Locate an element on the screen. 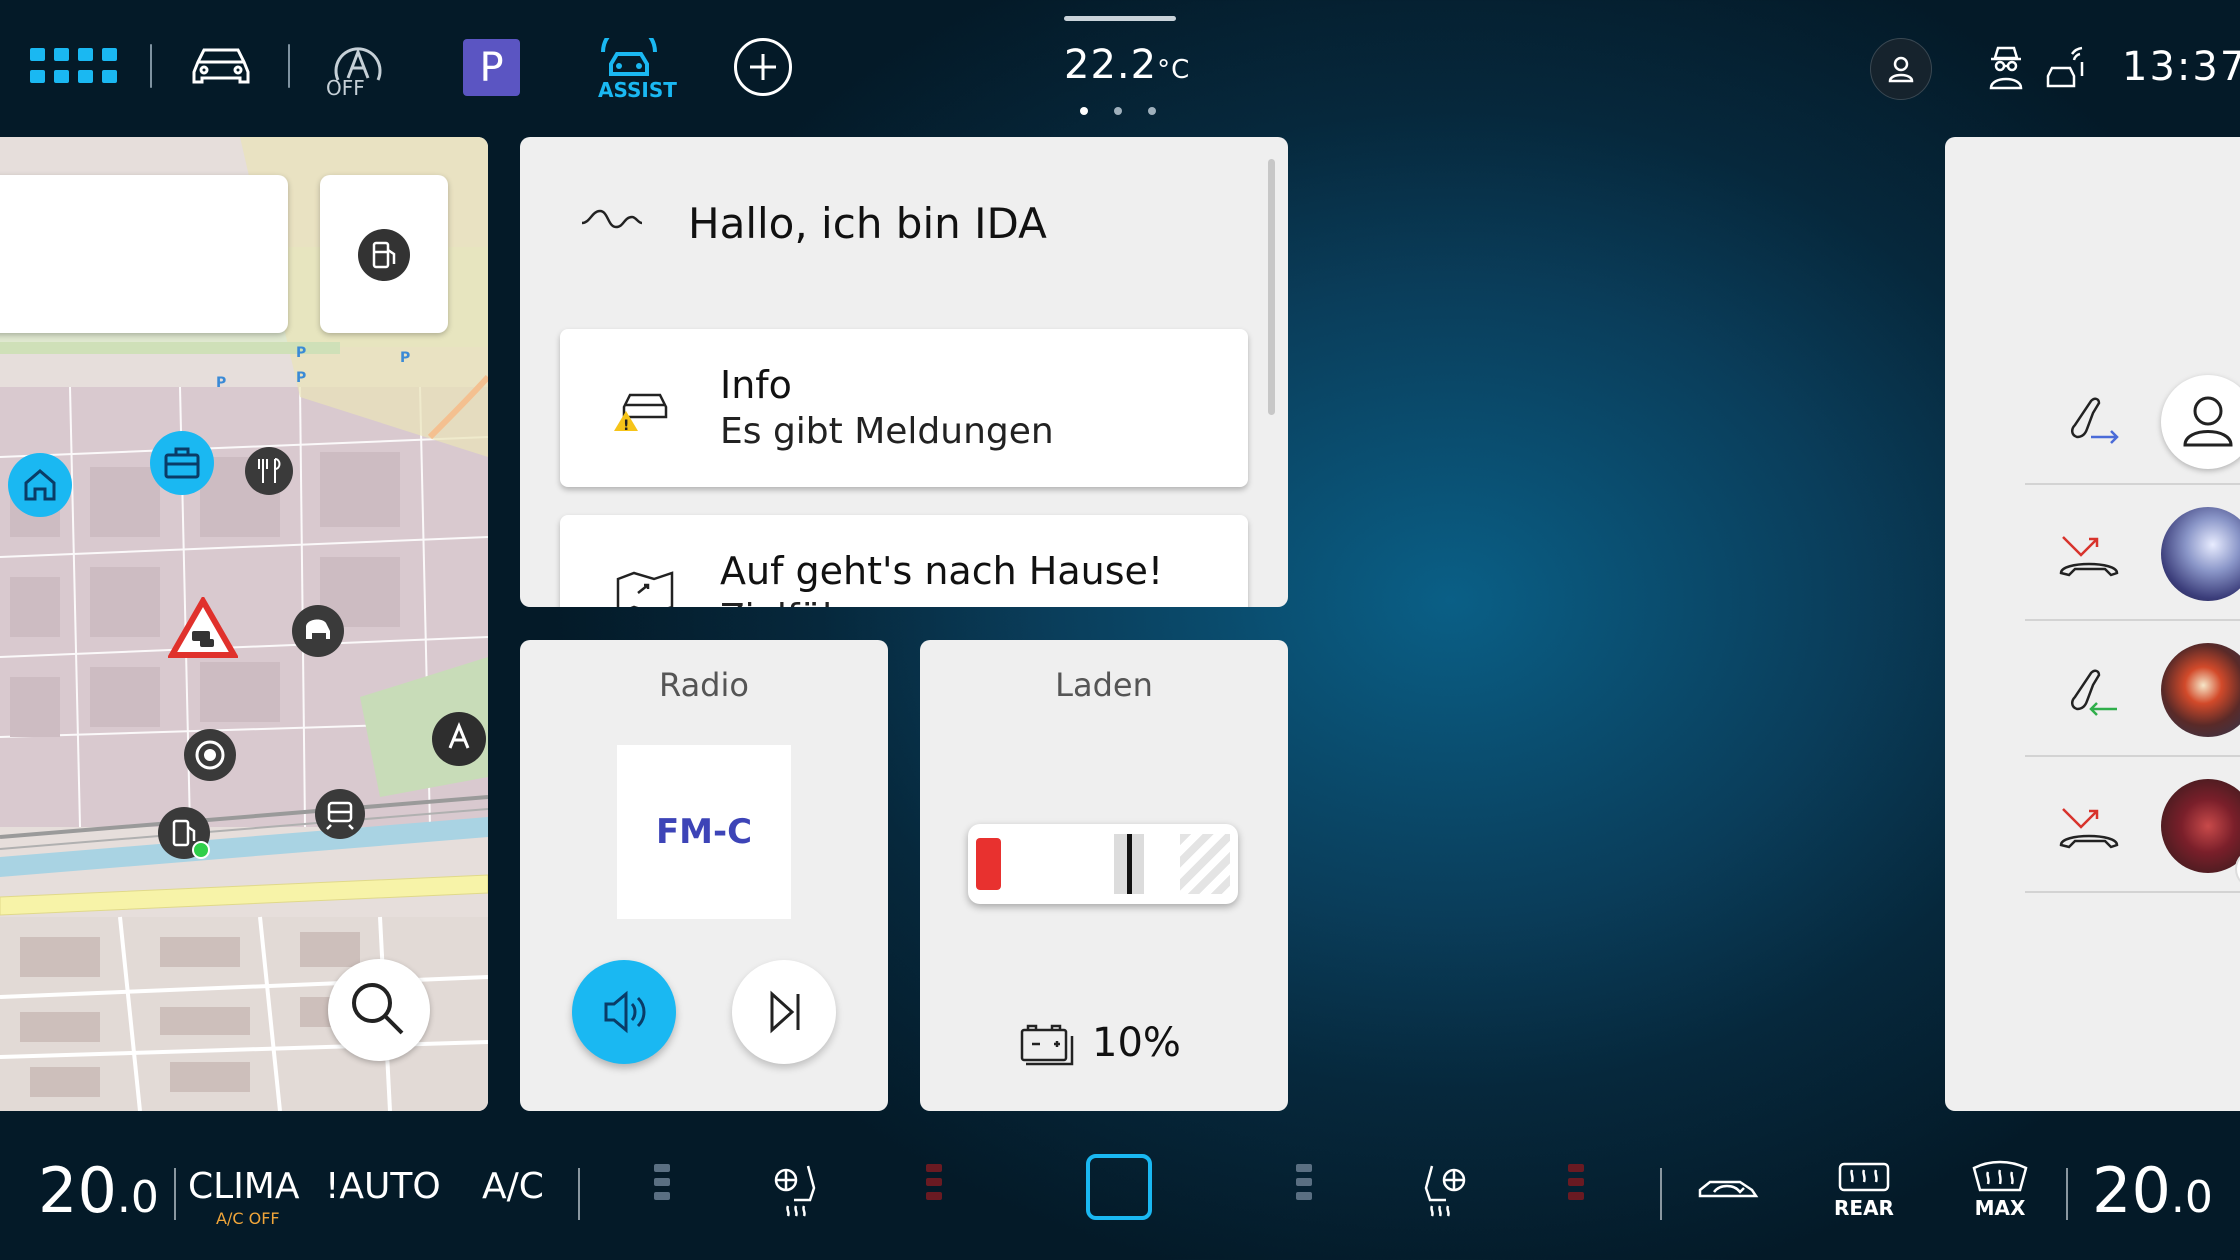  travel-assist-button: ASSIST is located at coordinates (634, 69).